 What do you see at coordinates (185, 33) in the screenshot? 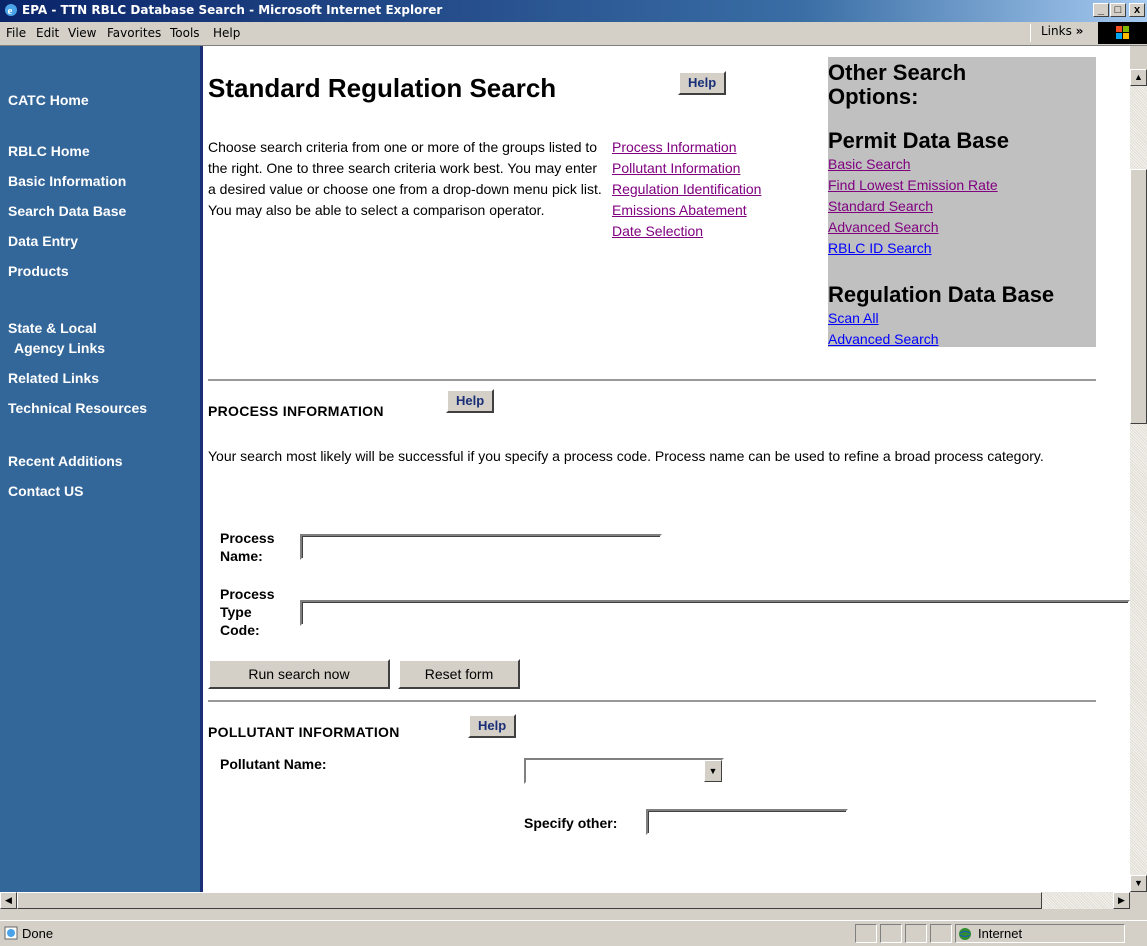
I see `menu-tools: Tools` at bounding box center [185, 33].